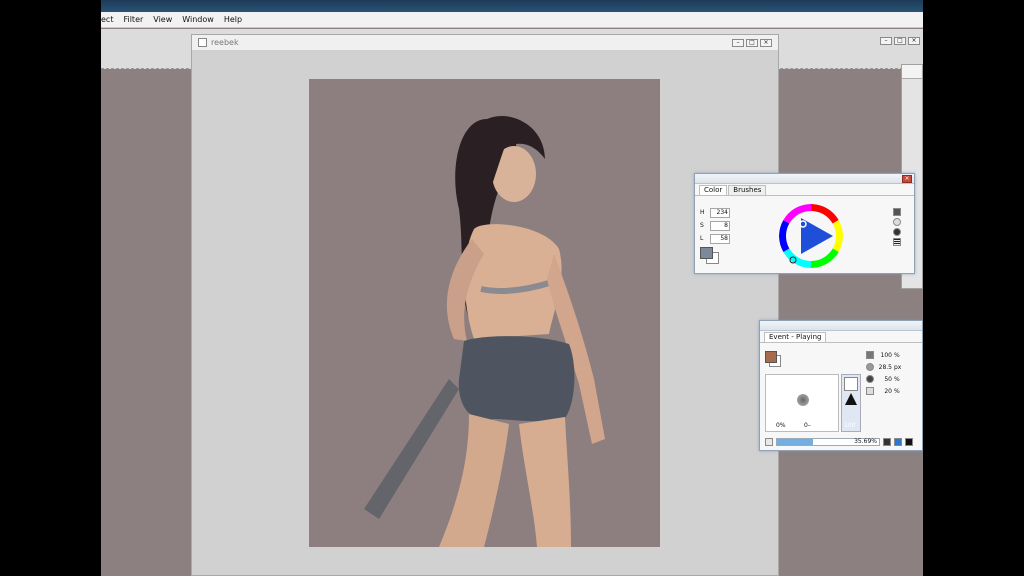 Image resolution: width=1024 pixels, height=576 pixels. Describe the element at coordinates (898, 367) in the screenshot. I see `size-unit: px` at that location.